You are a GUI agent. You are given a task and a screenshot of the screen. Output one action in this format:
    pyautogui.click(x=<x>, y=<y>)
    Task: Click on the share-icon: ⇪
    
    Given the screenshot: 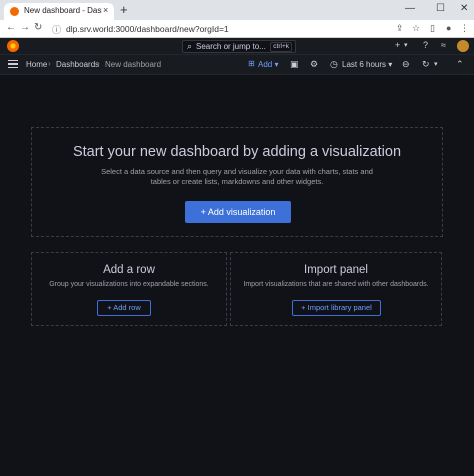 What is the action you would take?
    pyautogui.click(x=400, y=28)
    